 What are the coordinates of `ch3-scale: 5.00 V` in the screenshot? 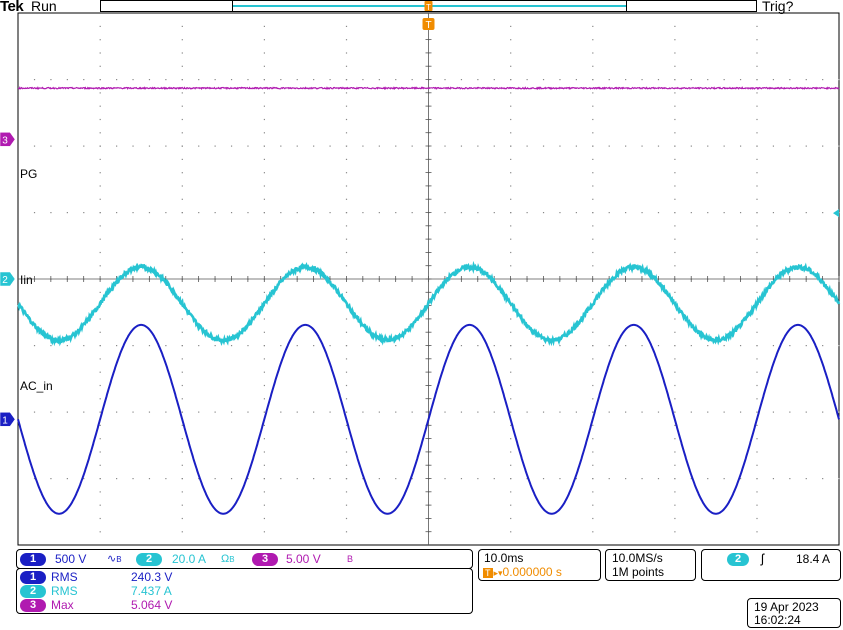 It's located at (303, 559).